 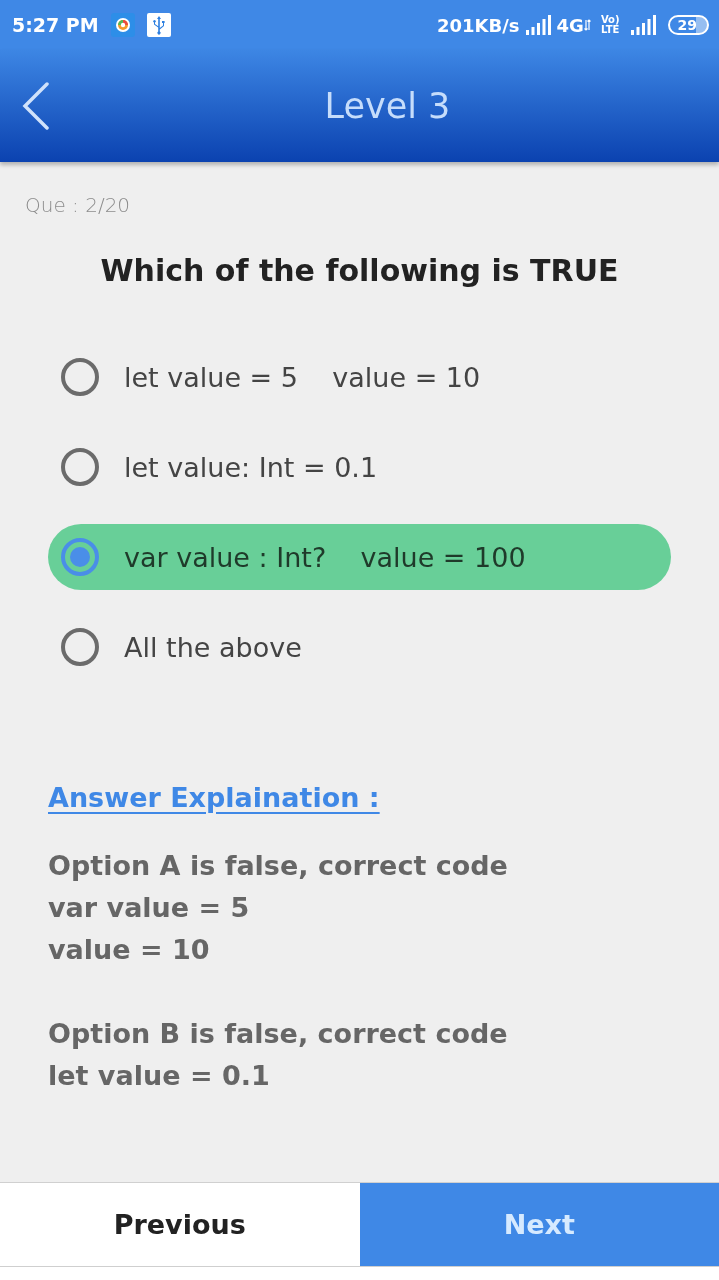 I want to click on screen-title: Level 3, so click(x=387, y=106).